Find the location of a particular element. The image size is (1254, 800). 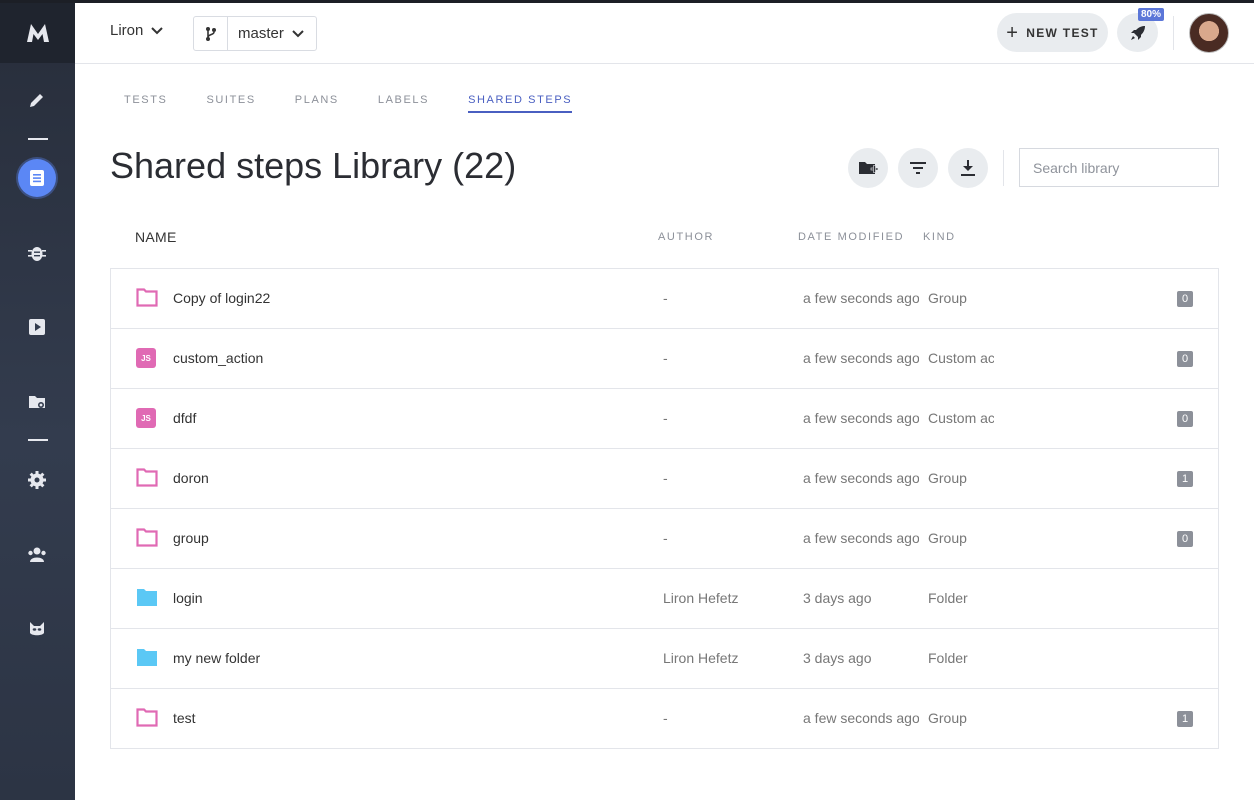

tab-plans: PLANS is located at coordinates (317, 103).